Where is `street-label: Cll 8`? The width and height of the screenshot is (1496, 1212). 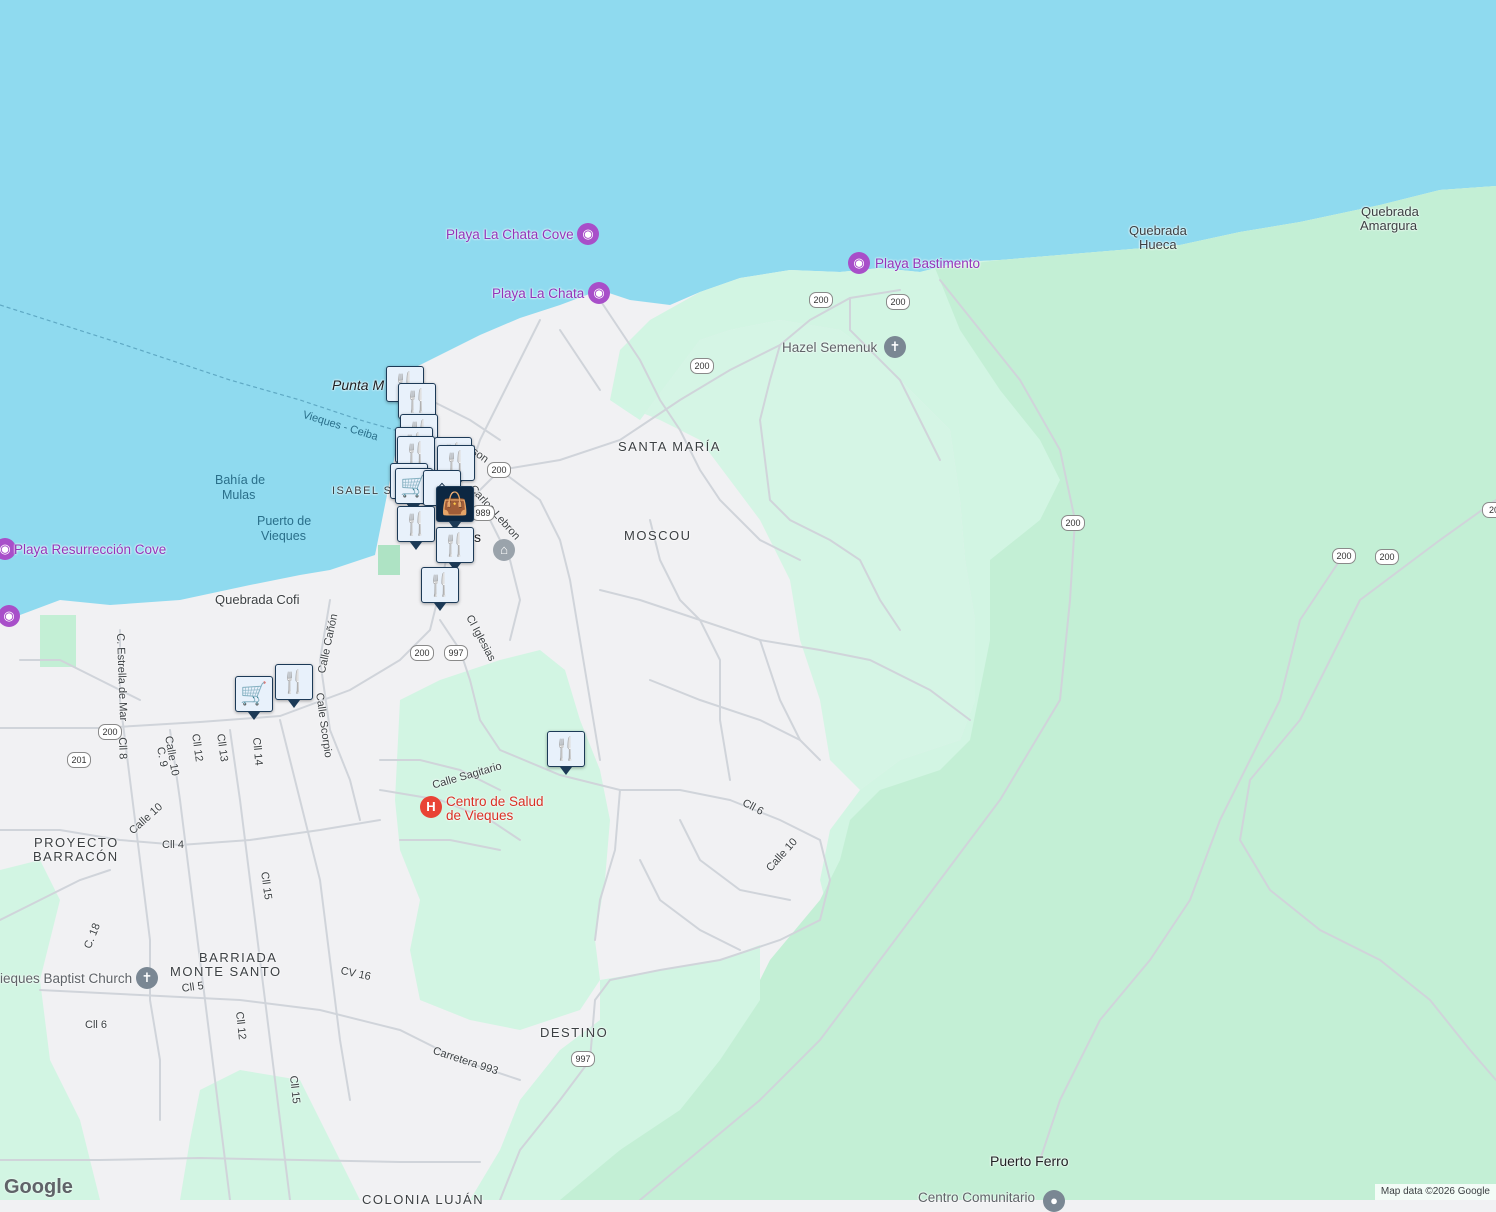 street-label: Cll 8 is located at coordinates (122, 748).